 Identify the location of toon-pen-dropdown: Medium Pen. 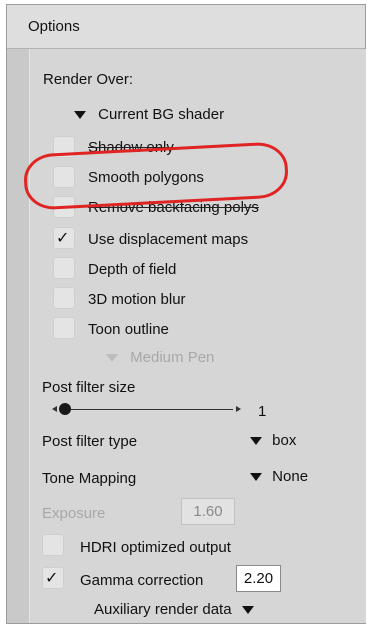
(160, 357).